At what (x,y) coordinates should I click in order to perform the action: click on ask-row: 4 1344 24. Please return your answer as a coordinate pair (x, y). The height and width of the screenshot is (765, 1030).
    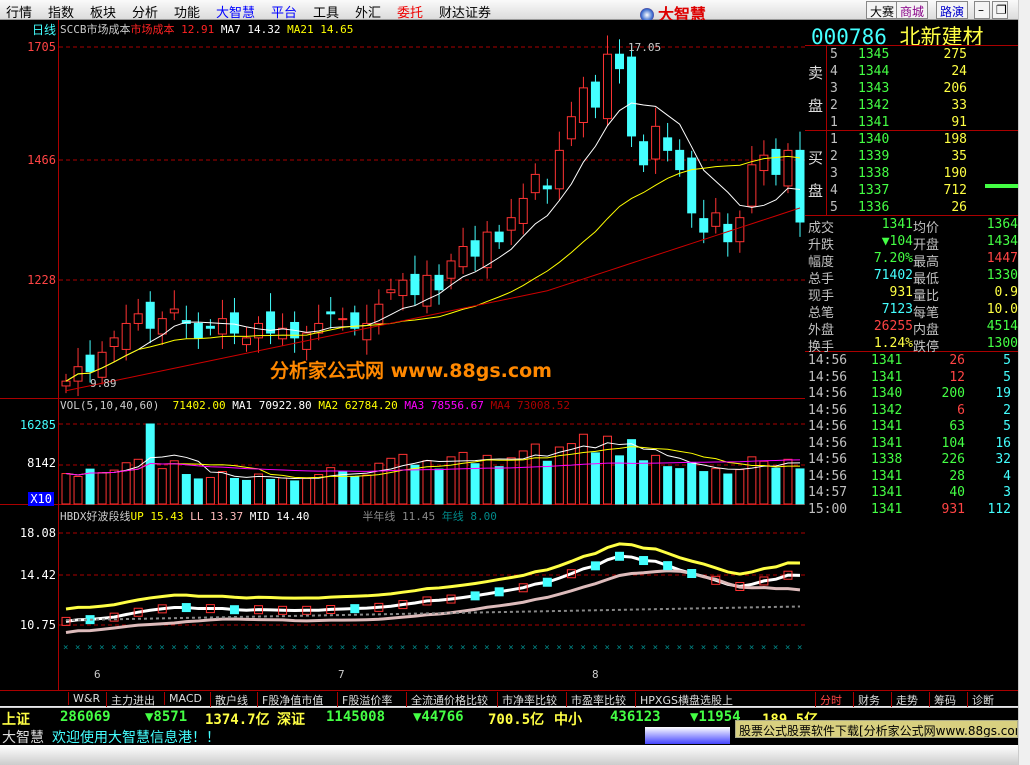
    Looking at the image, I should click on (911, 72).